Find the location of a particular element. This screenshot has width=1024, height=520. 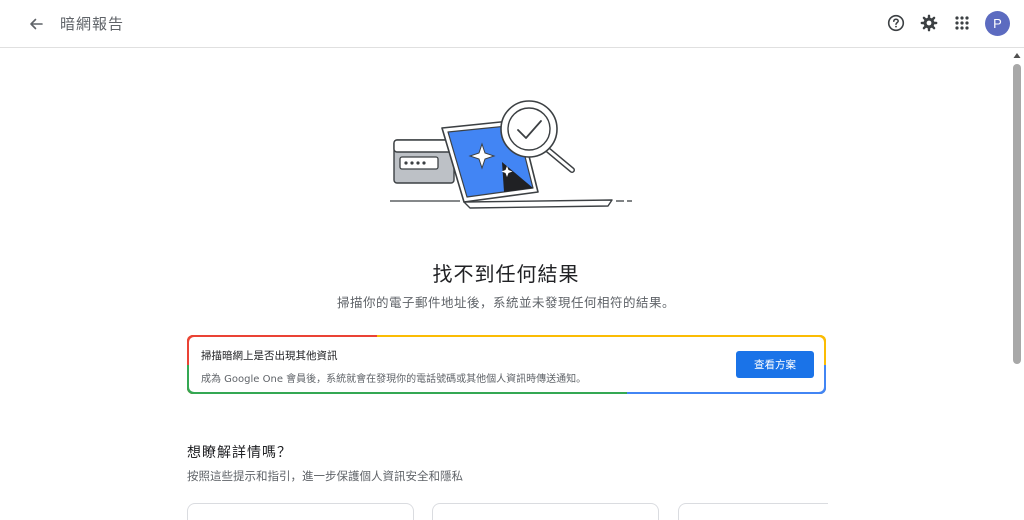

page-title: 暗網報告 is located at coordinates (92, 24).